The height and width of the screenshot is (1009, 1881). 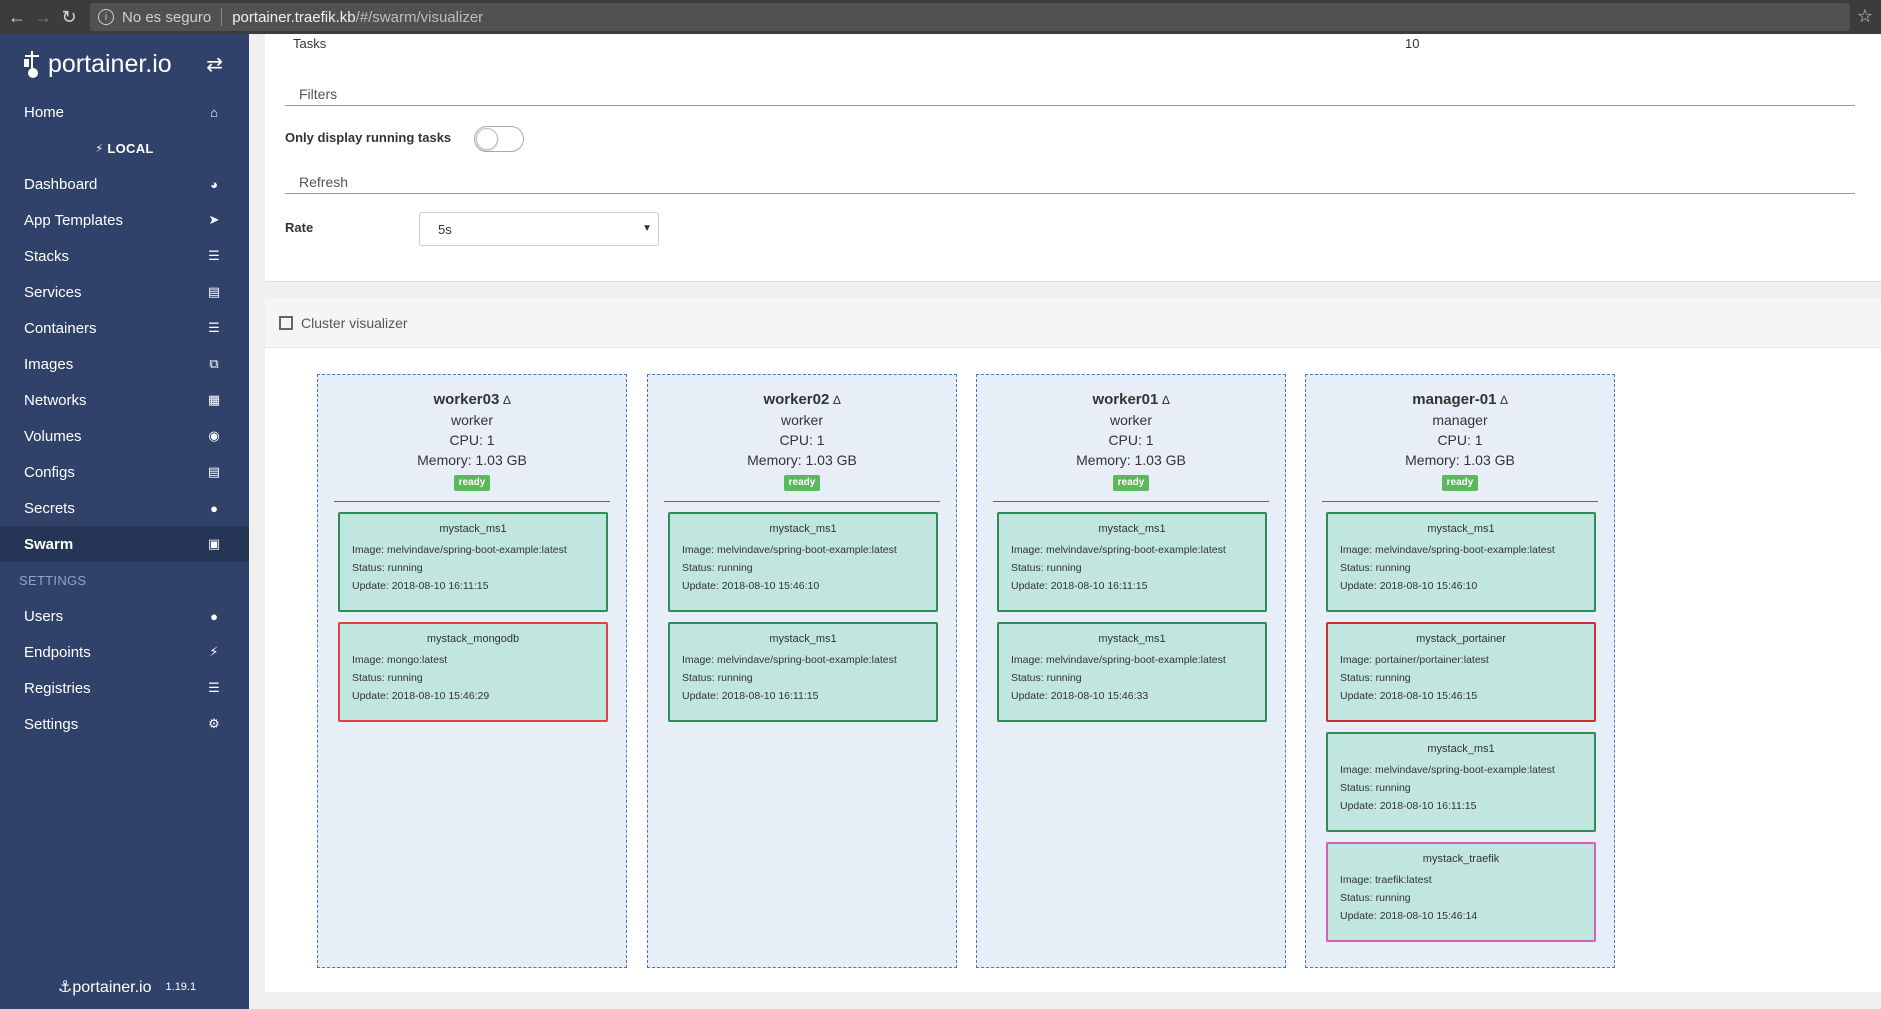 I want to click on sidebar-item-label: Stacks, so click(x=47, y=256).